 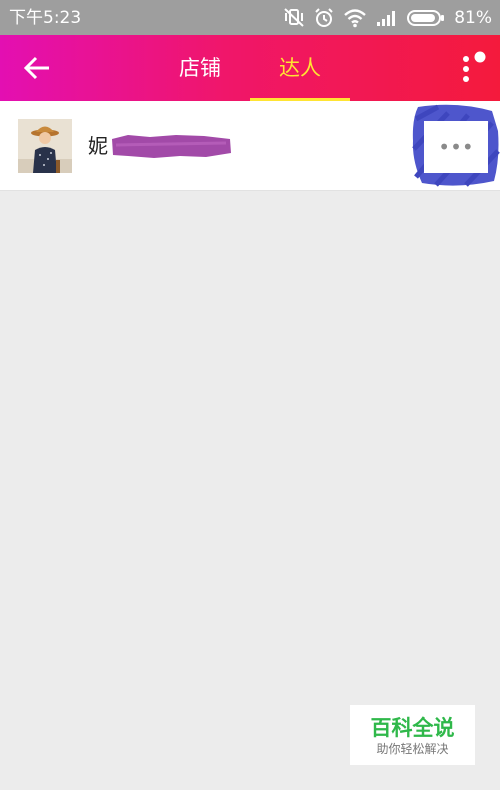 What do you see at coordinates (171, 146) in the screenshot?
I see `name-redaction` at bounding box center [171, 146].